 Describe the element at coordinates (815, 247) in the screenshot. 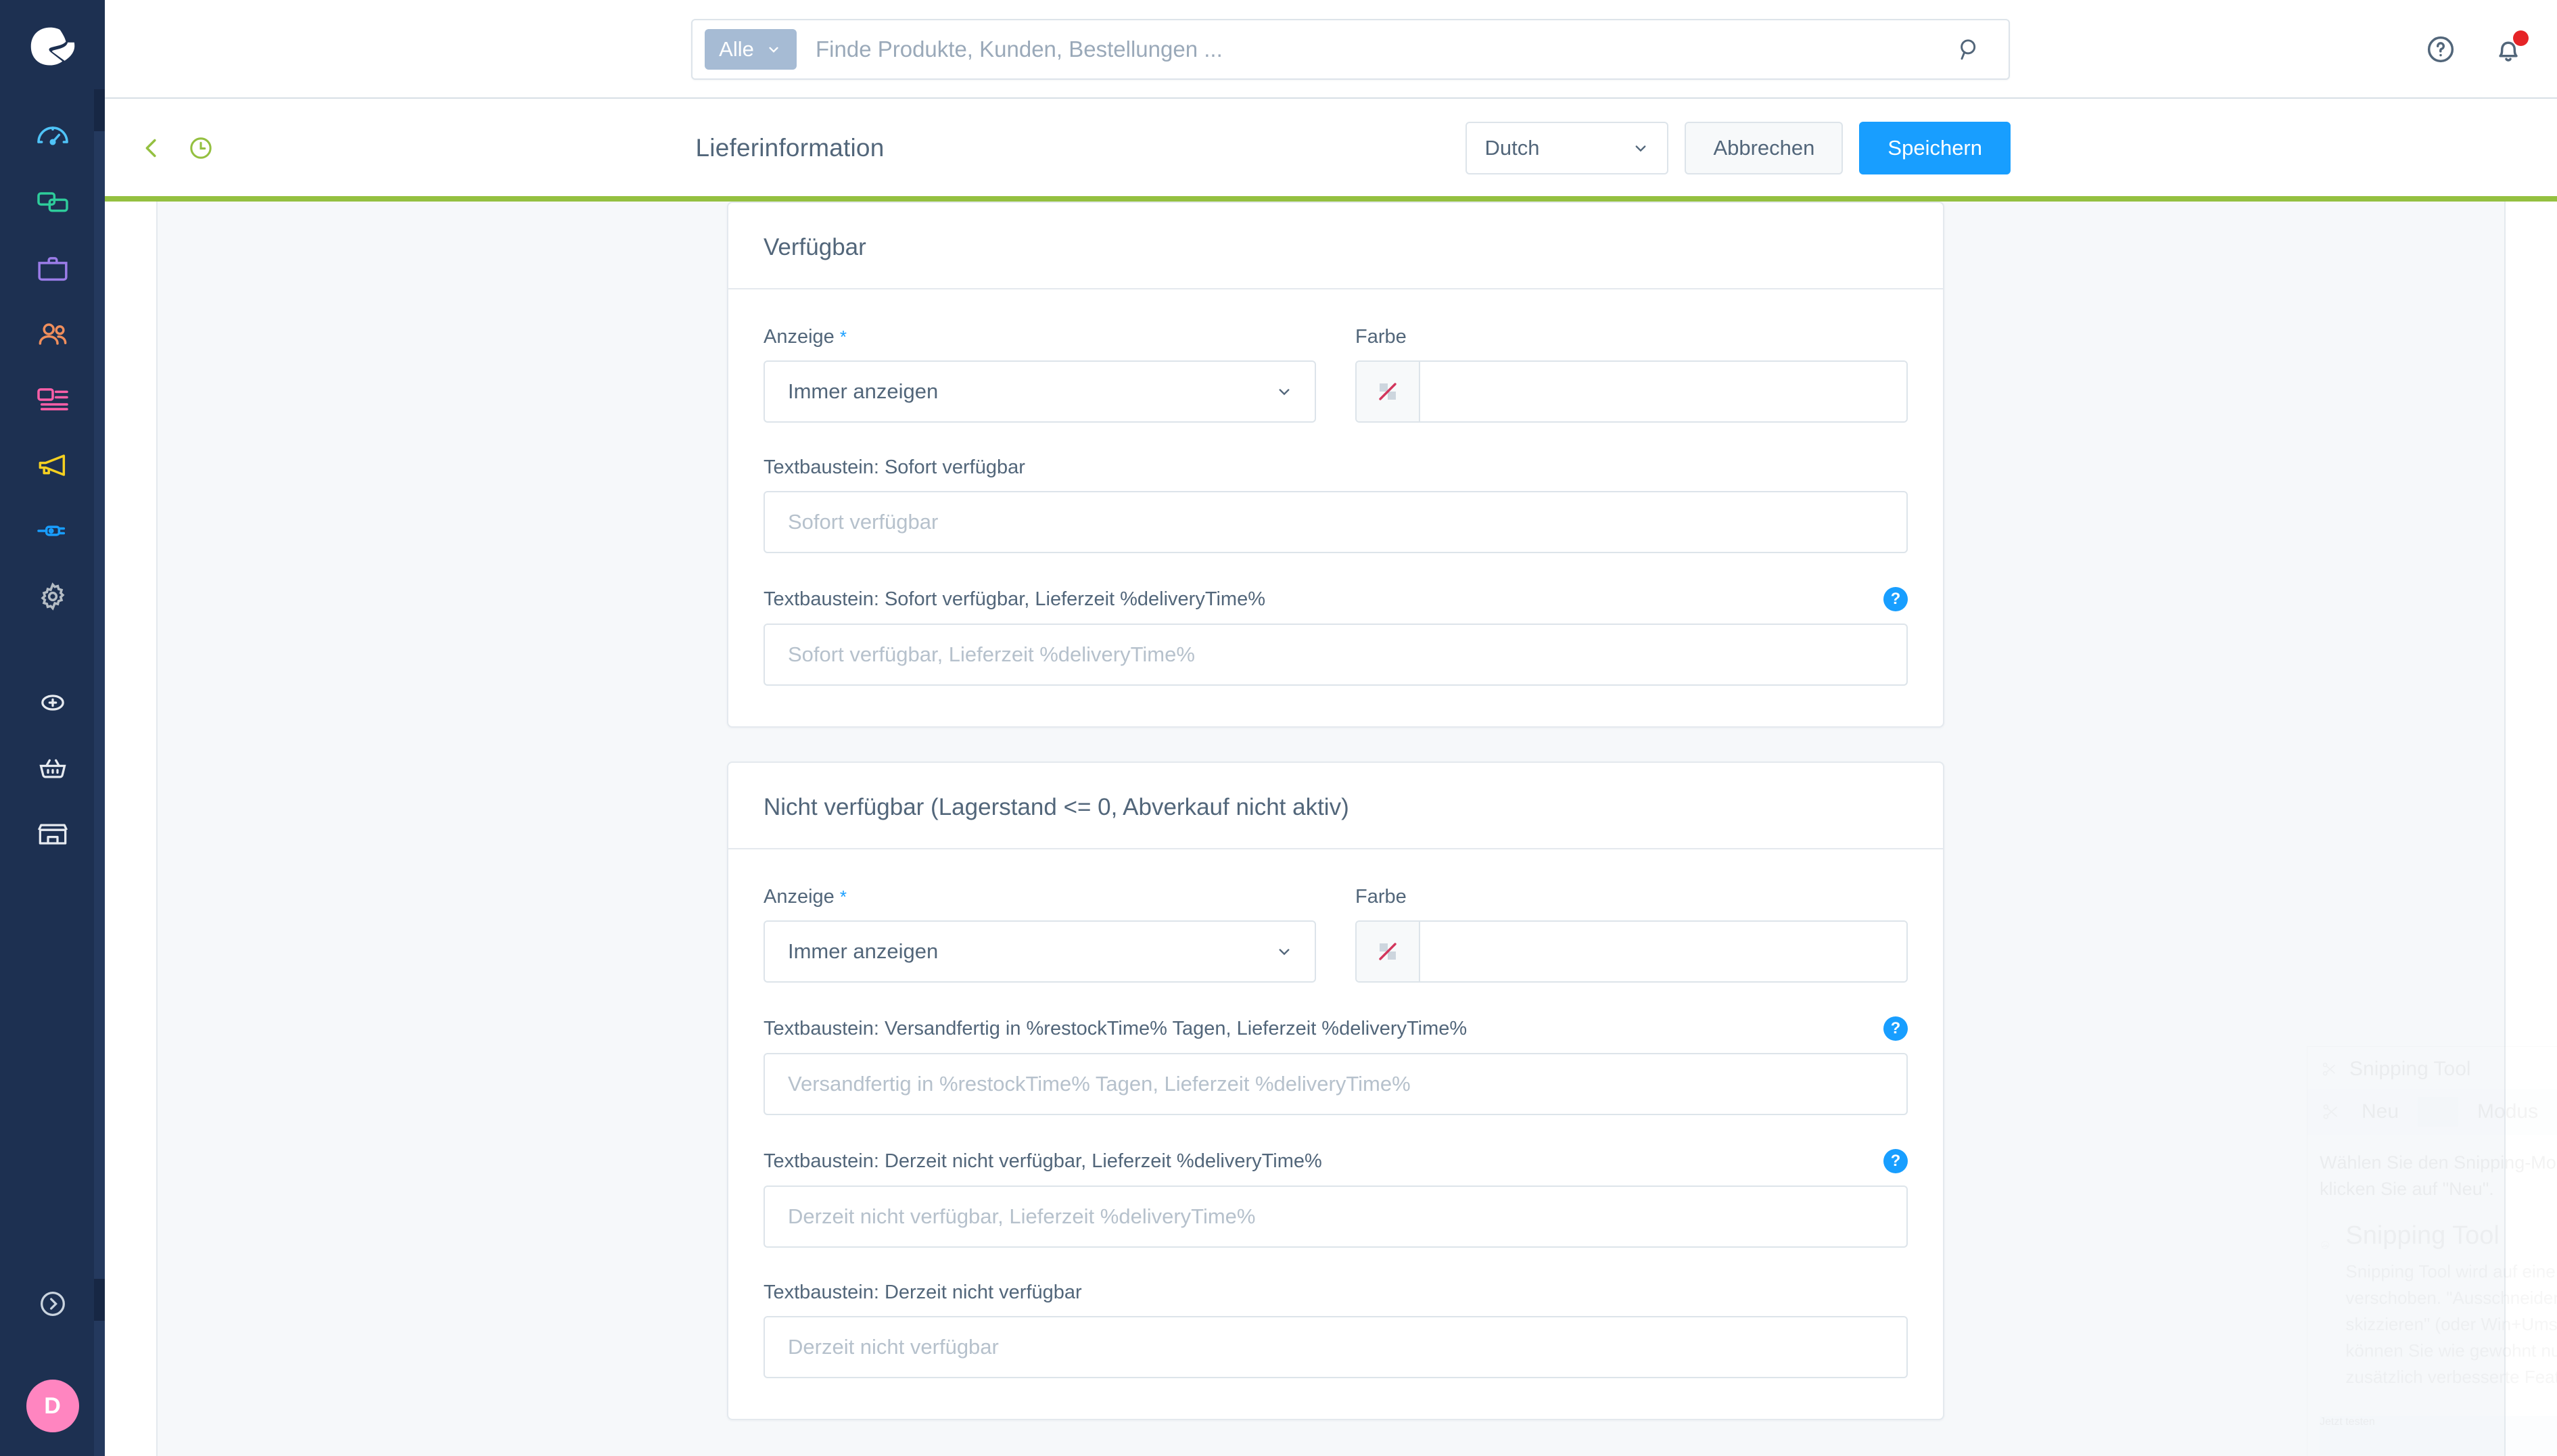

I see `card-title: Verfügbar` at that location.